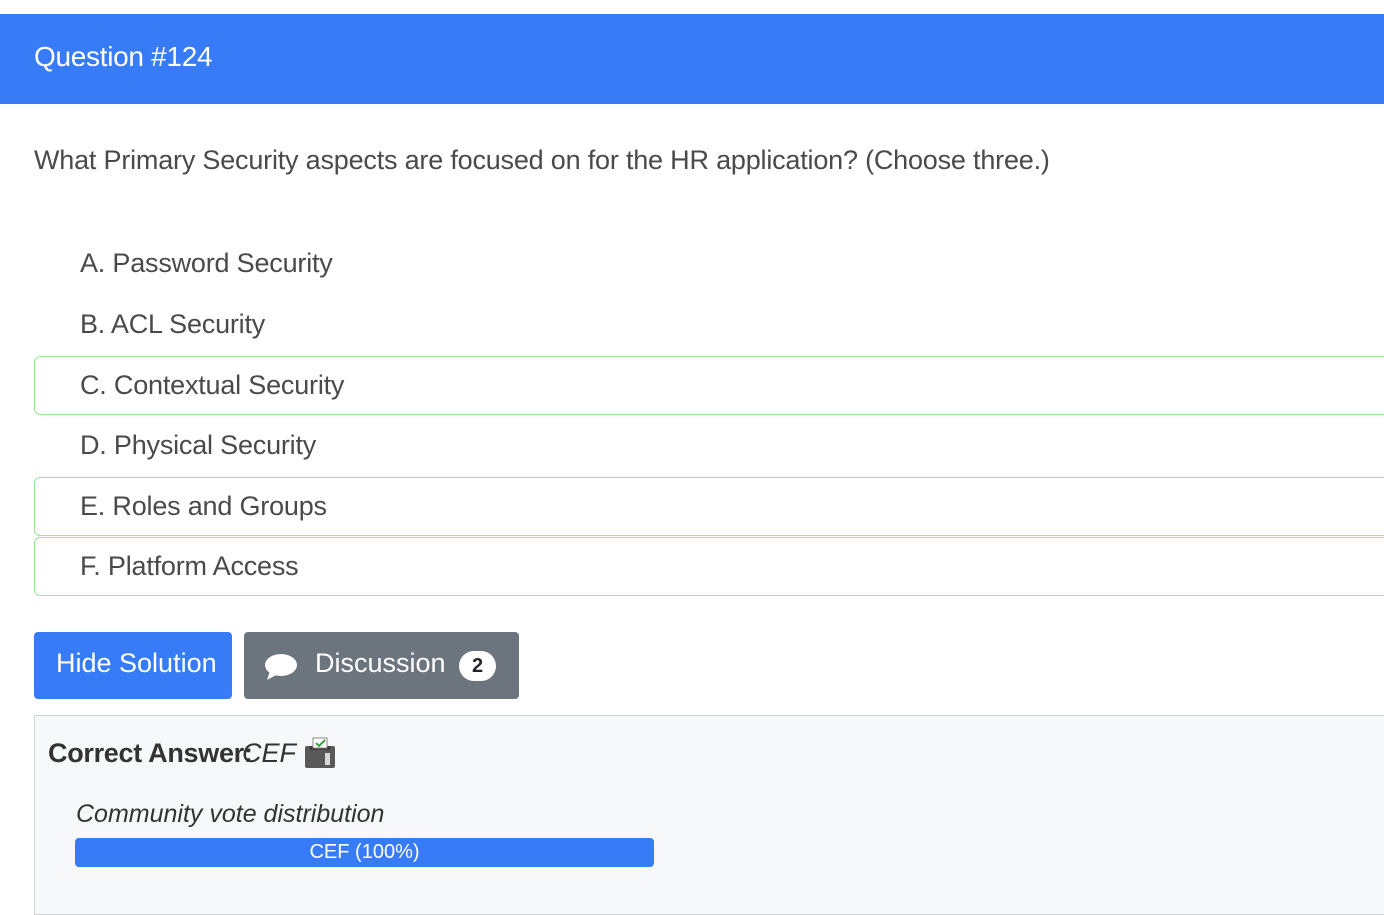 The image size is (1384, 915). Describe the element at coordinates (198, 445) in the screenshot. I see `choice-label: D. Physical Security` at that location.